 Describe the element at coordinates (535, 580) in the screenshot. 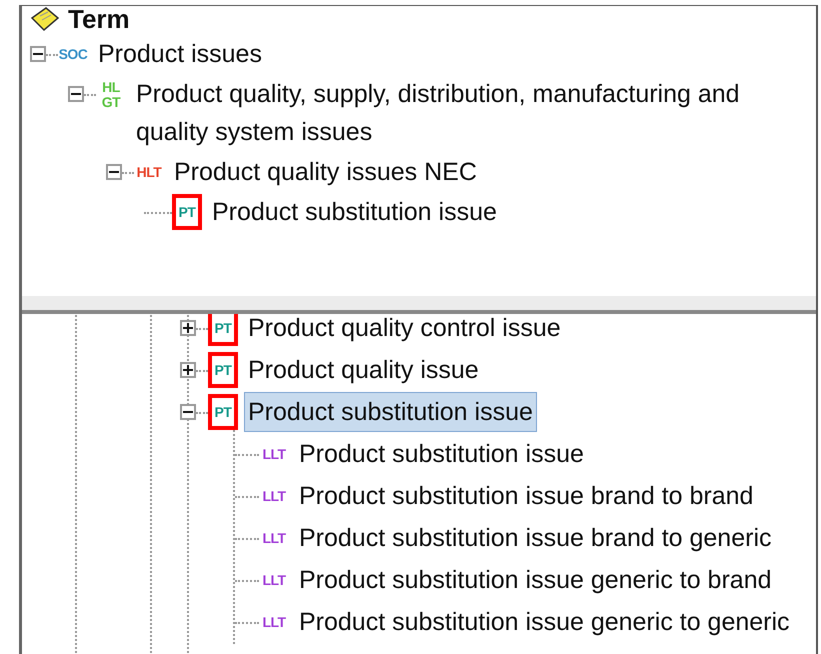

I see `tree-item: Product substitution issue generic to brand` at that location.